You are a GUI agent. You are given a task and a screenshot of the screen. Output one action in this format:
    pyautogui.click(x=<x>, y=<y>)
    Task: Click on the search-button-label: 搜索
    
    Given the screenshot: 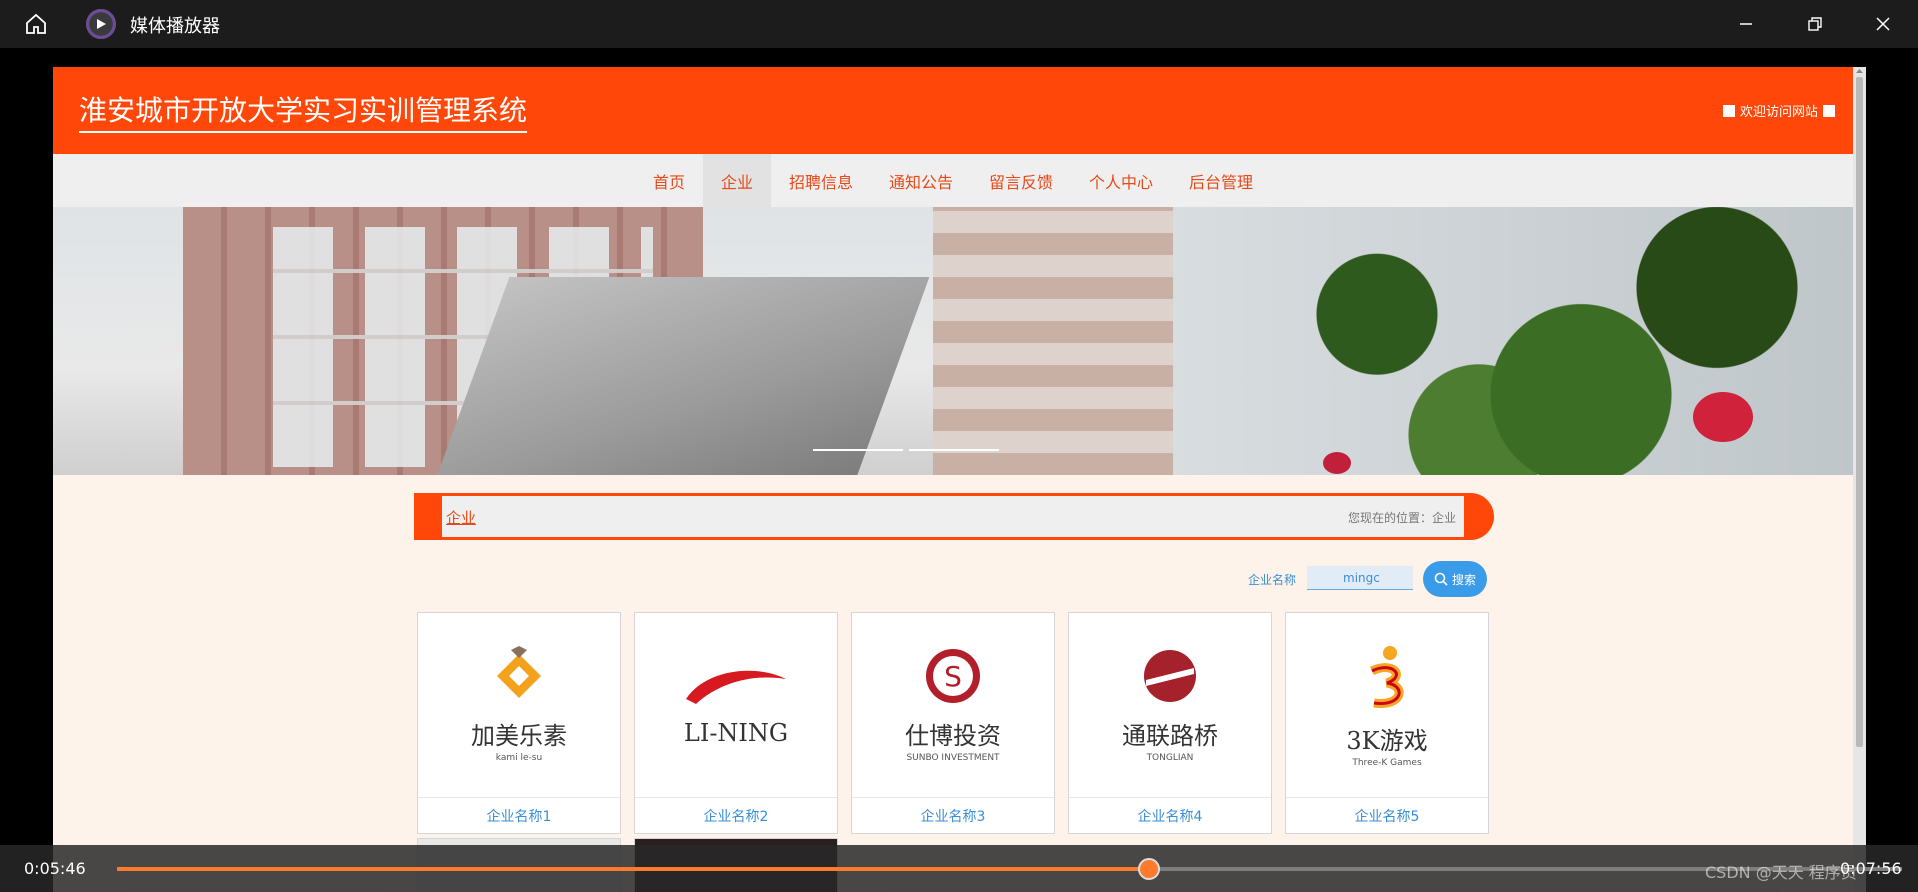 What is the action you would take?
    pyautogui.click(x=1463, y=579)
    